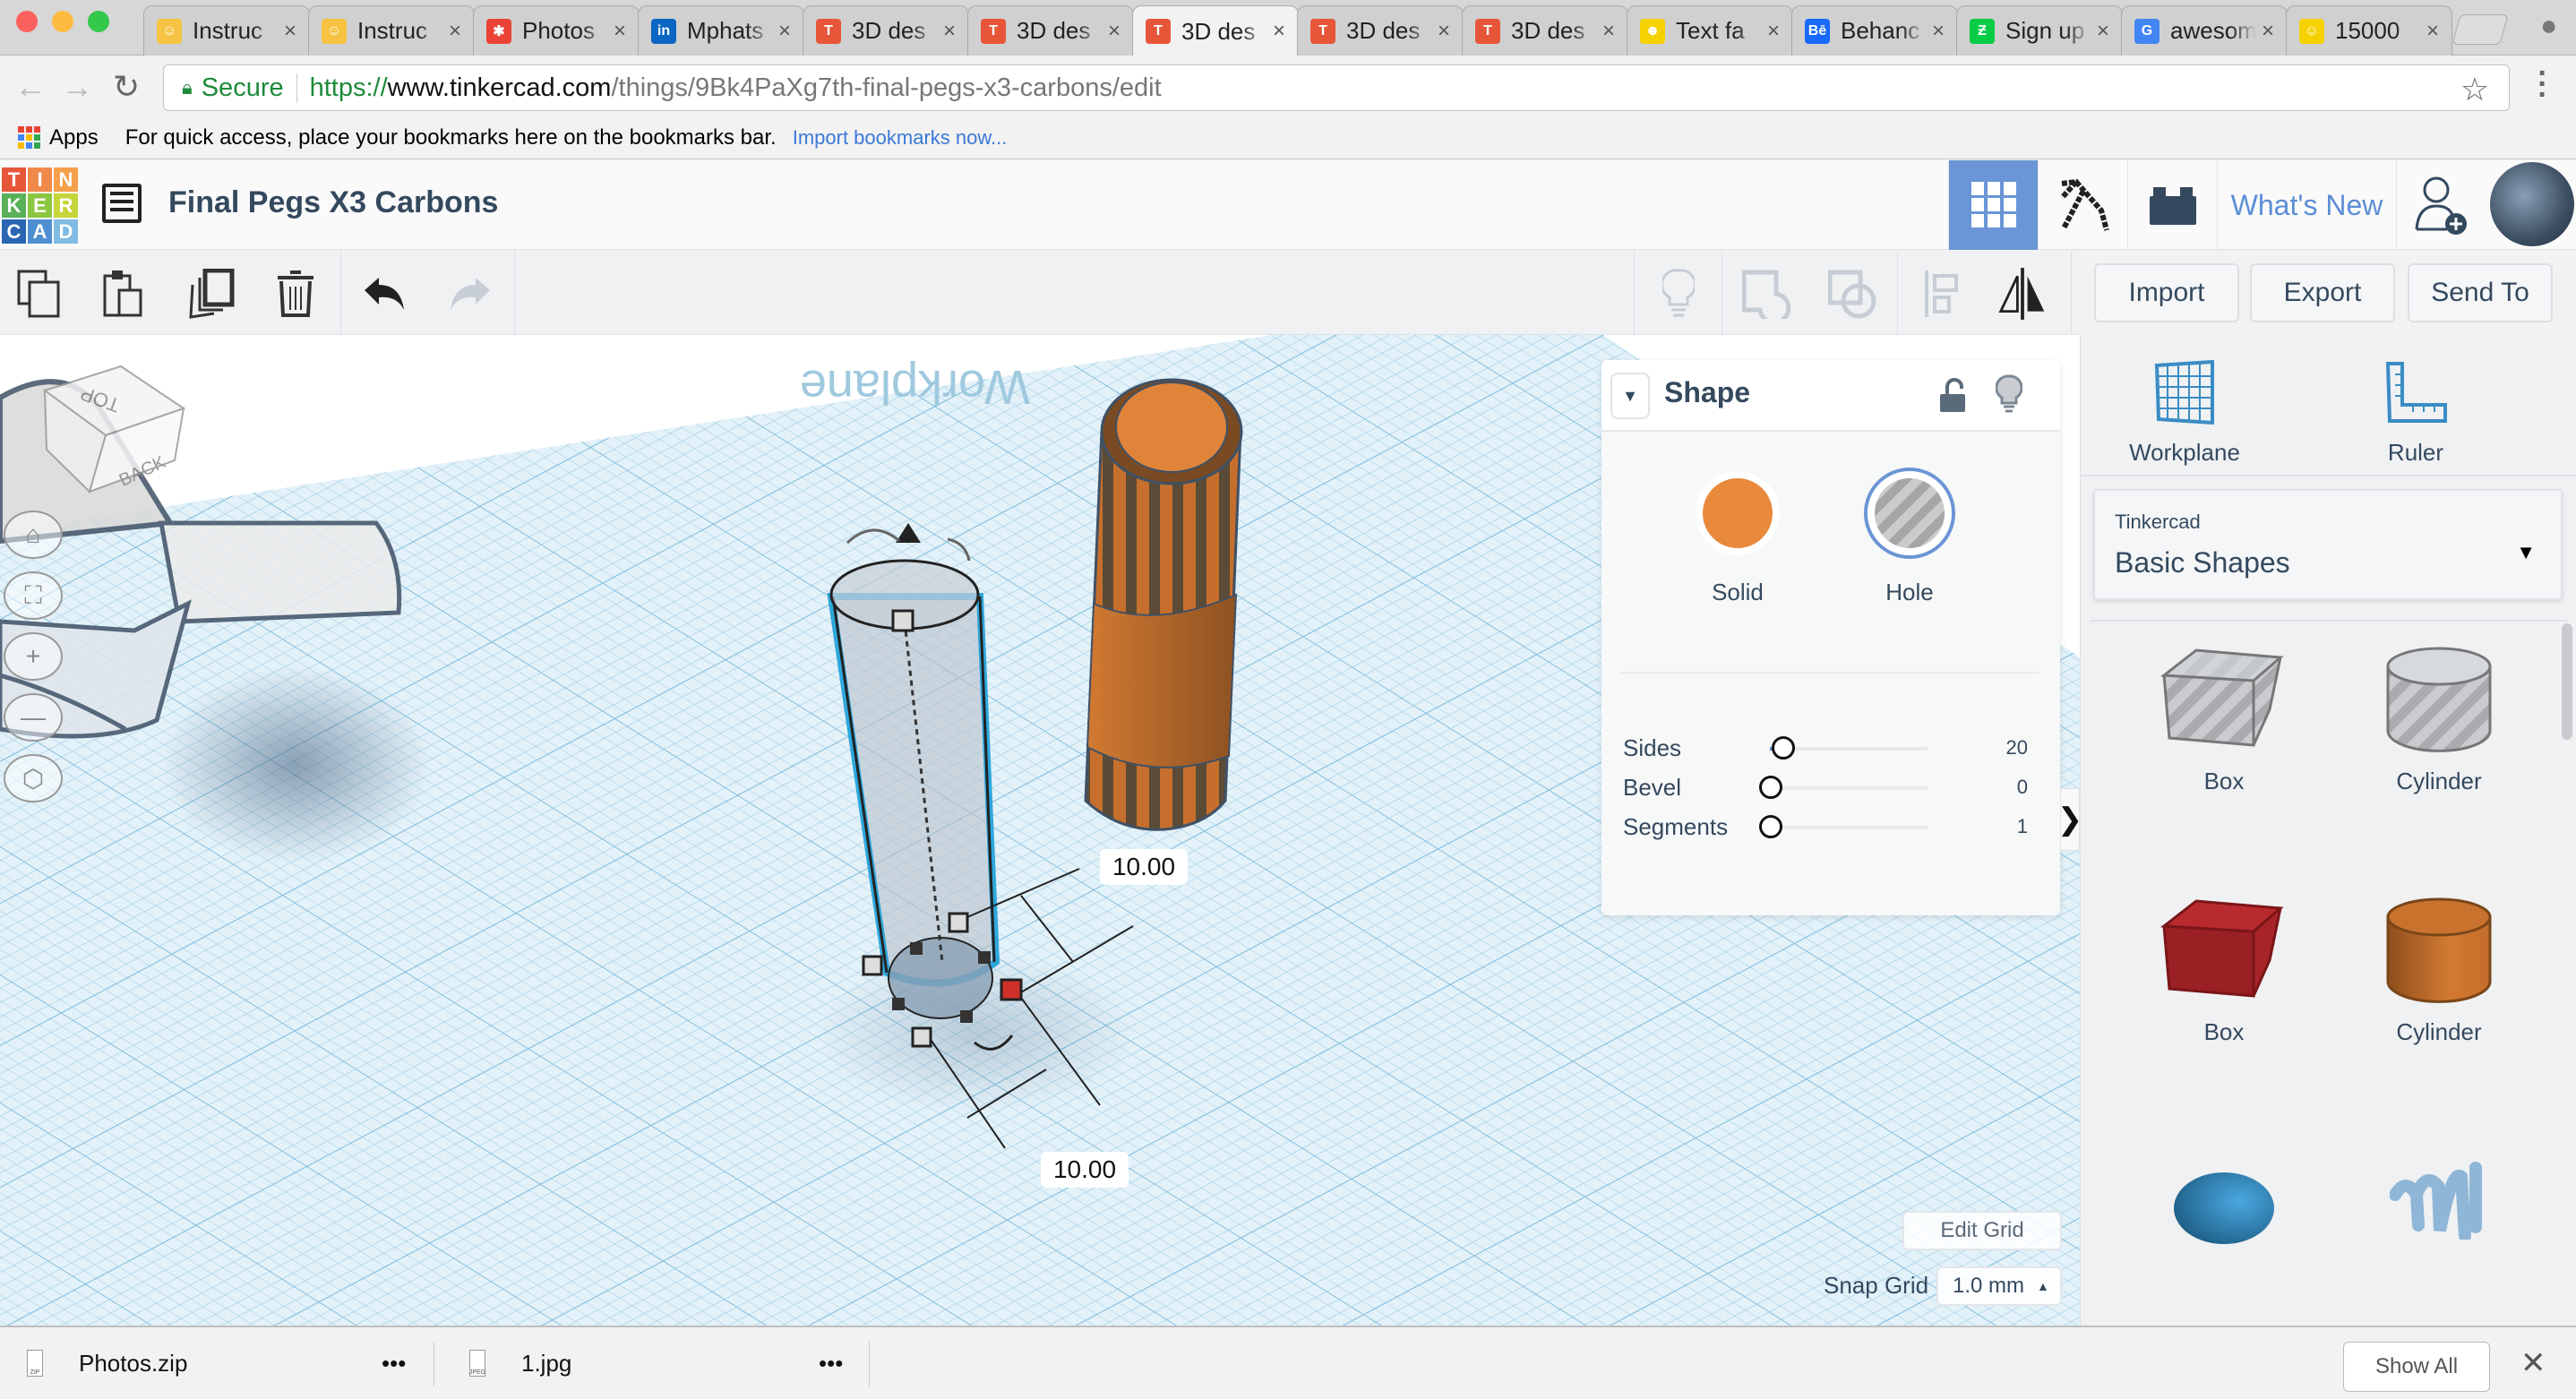 The image size is (2576, 1399). I want to click on align-button, so click(1942, 294).